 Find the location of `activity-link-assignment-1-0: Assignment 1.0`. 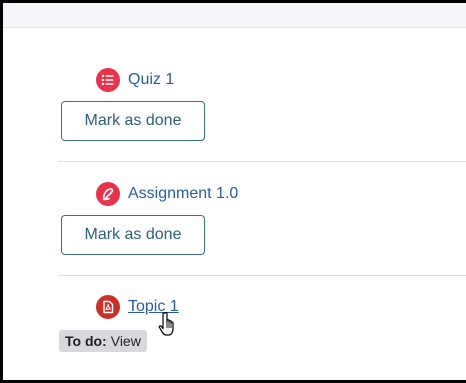

activity-link-assignment-1-0: Assignment 1.0 is located at coordinates (183, 194).